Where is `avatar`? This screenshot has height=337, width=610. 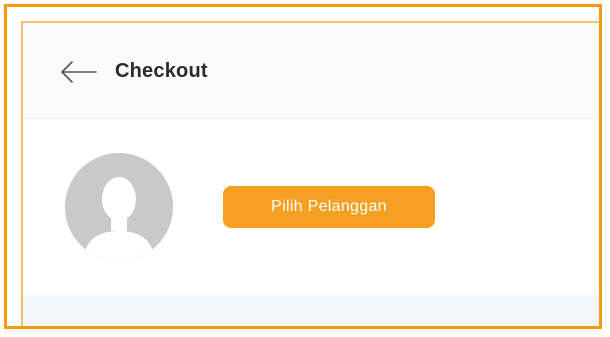 avatar is located at coordinates (119, 207).